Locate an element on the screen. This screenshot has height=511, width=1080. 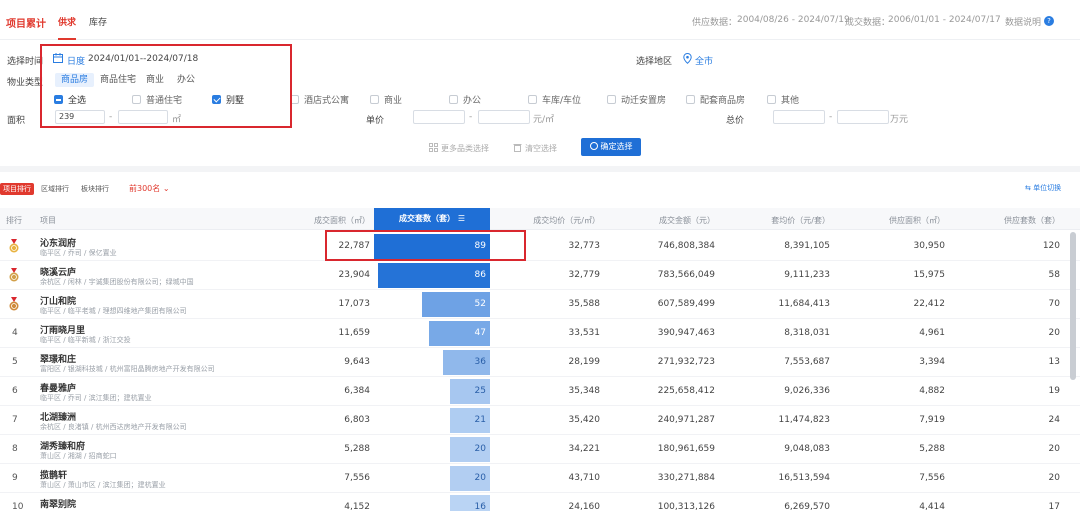
location-icon is located at coordinates (687, 59).